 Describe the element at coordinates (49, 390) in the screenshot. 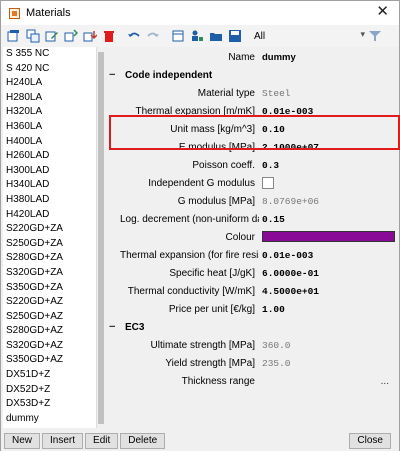

I see `list-item: DX52D+Z` at that location.